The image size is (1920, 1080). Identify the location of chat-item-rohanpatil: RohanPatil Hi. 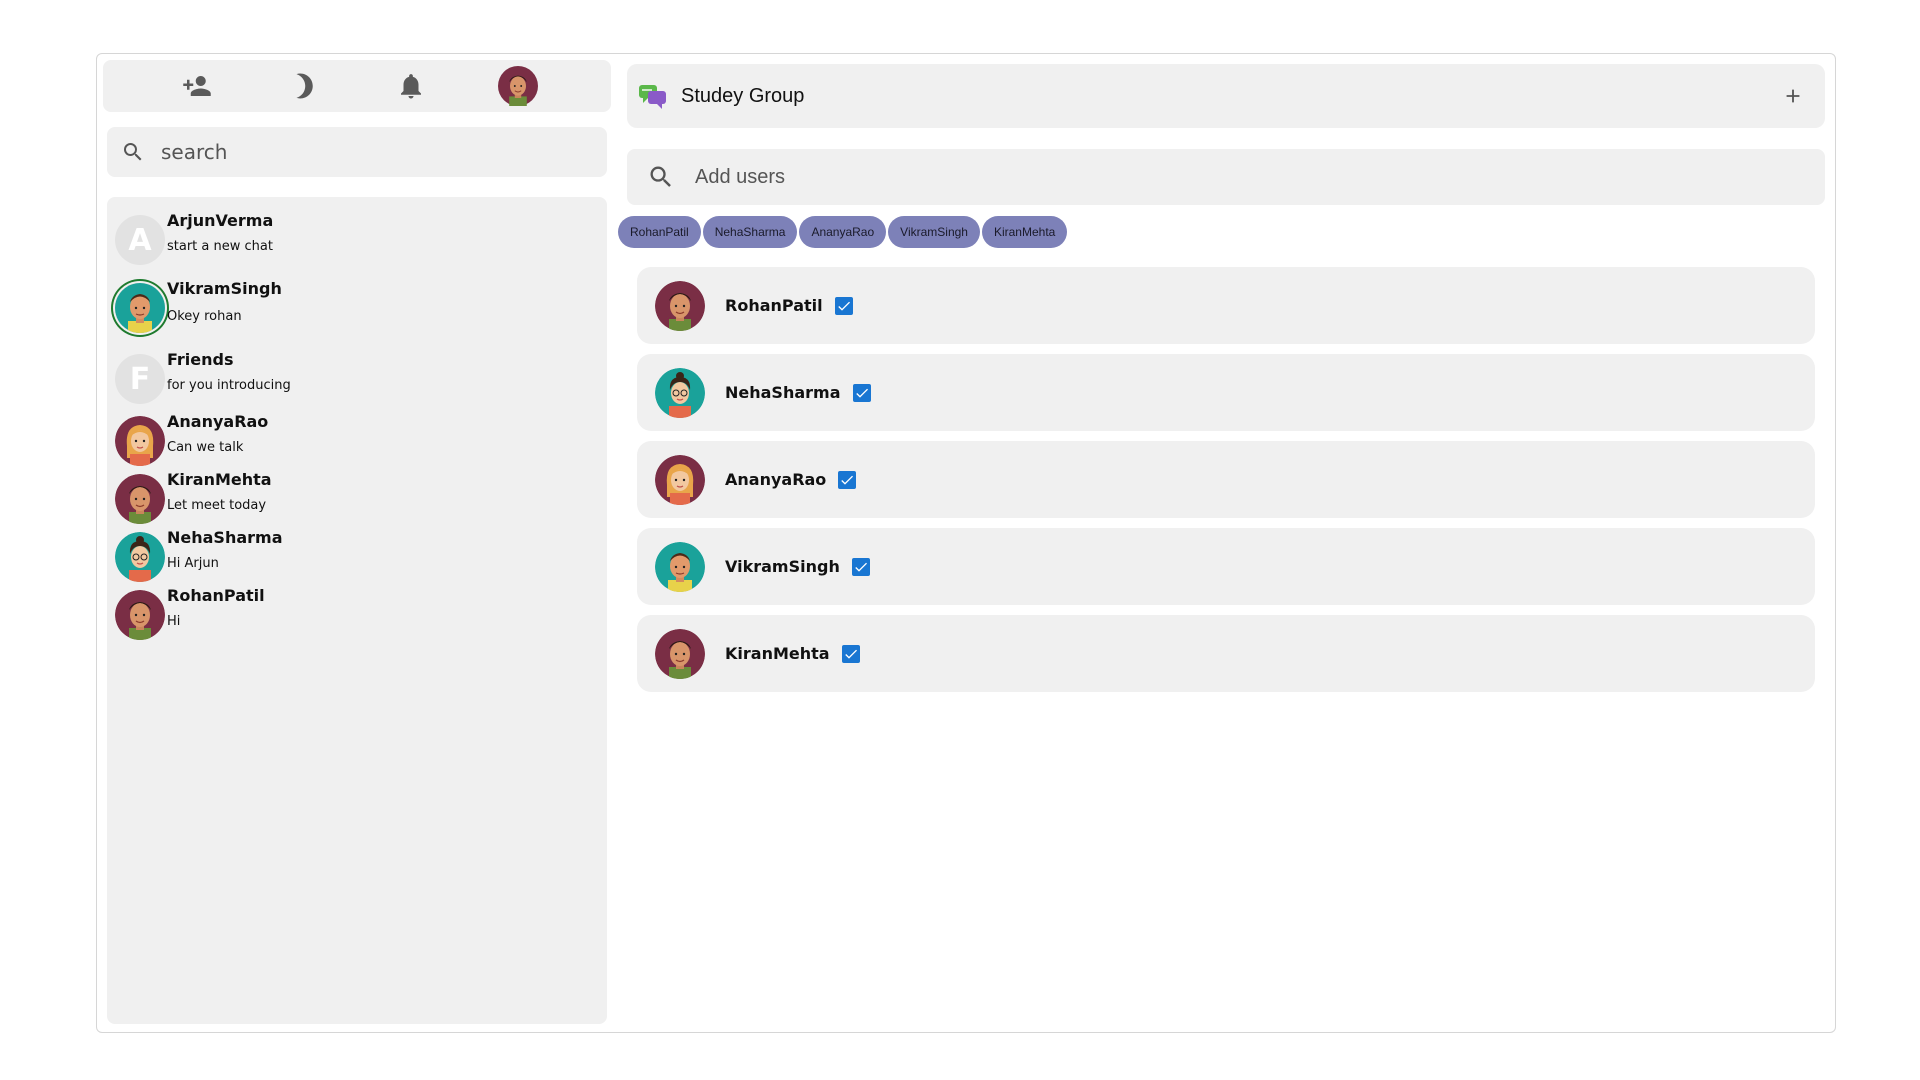
(357, 611).